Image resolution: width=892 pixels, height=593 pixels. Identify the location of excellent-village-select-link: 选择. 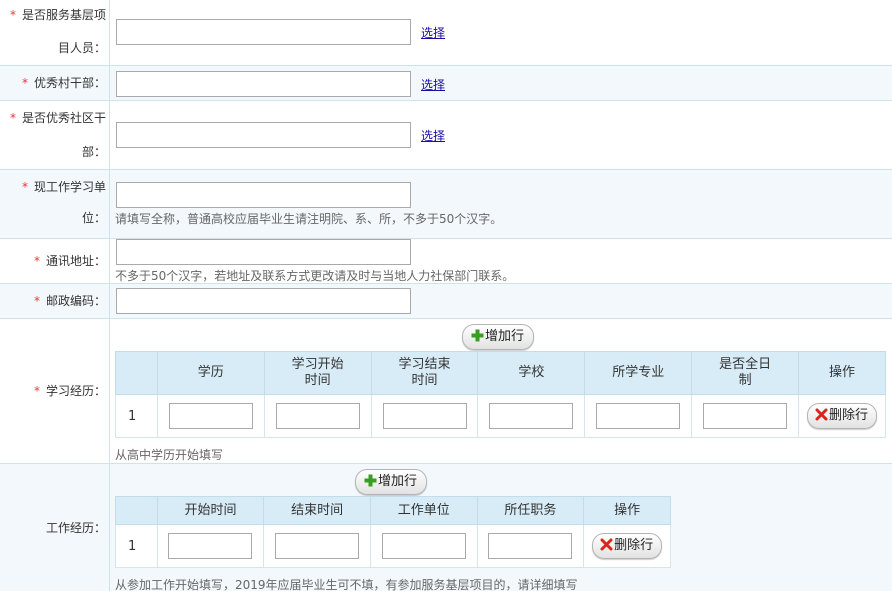
(433, 84).